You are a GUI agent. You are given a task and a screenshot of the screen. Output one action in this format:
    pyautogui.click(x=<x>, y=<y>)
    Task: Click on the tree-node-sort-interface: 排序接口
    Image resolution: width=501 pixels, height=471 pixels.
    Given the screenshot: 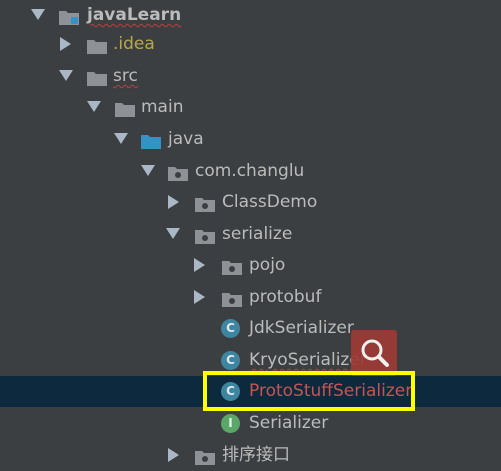 What is the action you would take?
    pyautogui.click(x=250, y=455)
    